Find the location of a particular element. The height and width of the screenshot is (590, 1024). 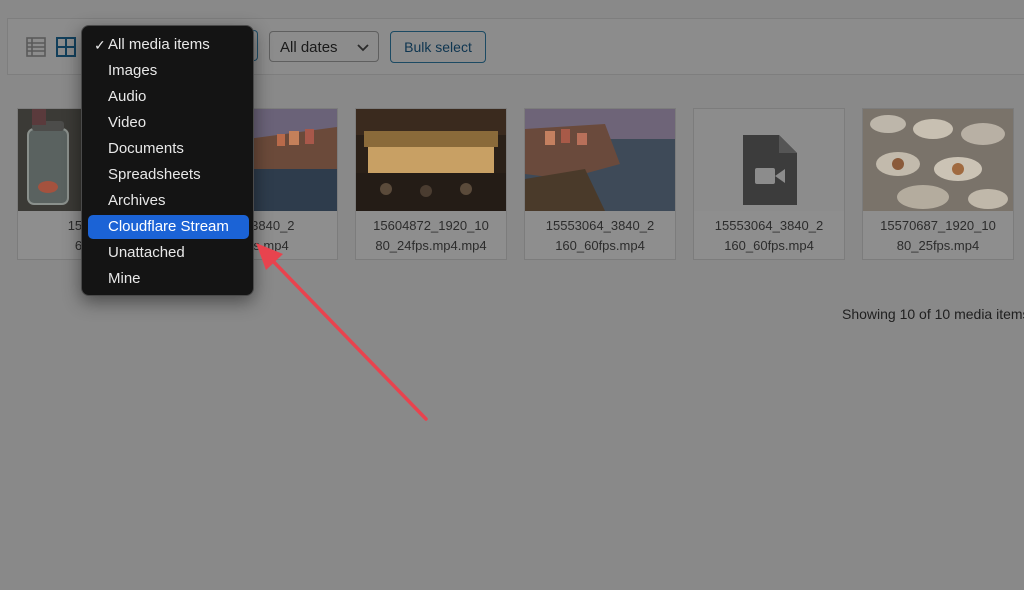

media-count-status: Showing 10 of 10 media items is located at coordinates (933, 314).